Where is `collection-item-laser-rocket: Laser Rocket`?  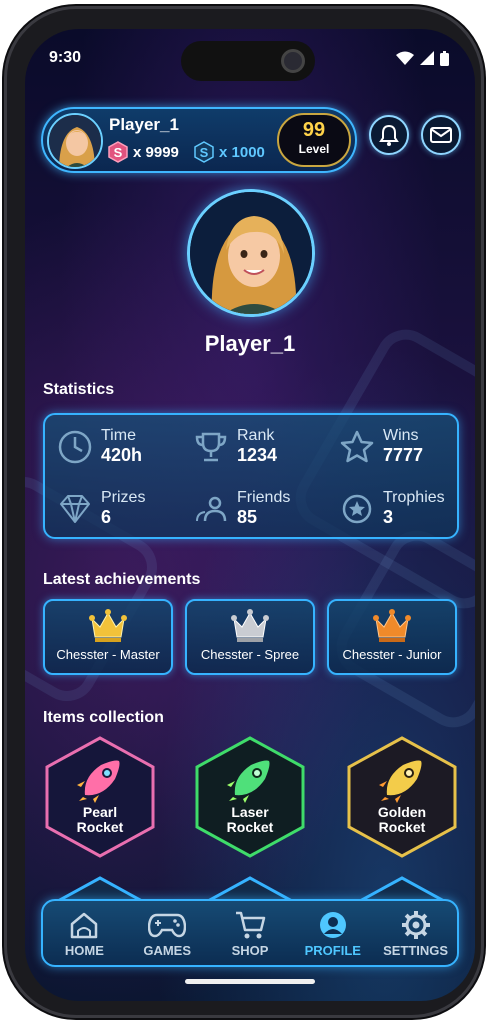
collection-item-laser-rocket: Laser Rocket is located at coordinates (250, 797).